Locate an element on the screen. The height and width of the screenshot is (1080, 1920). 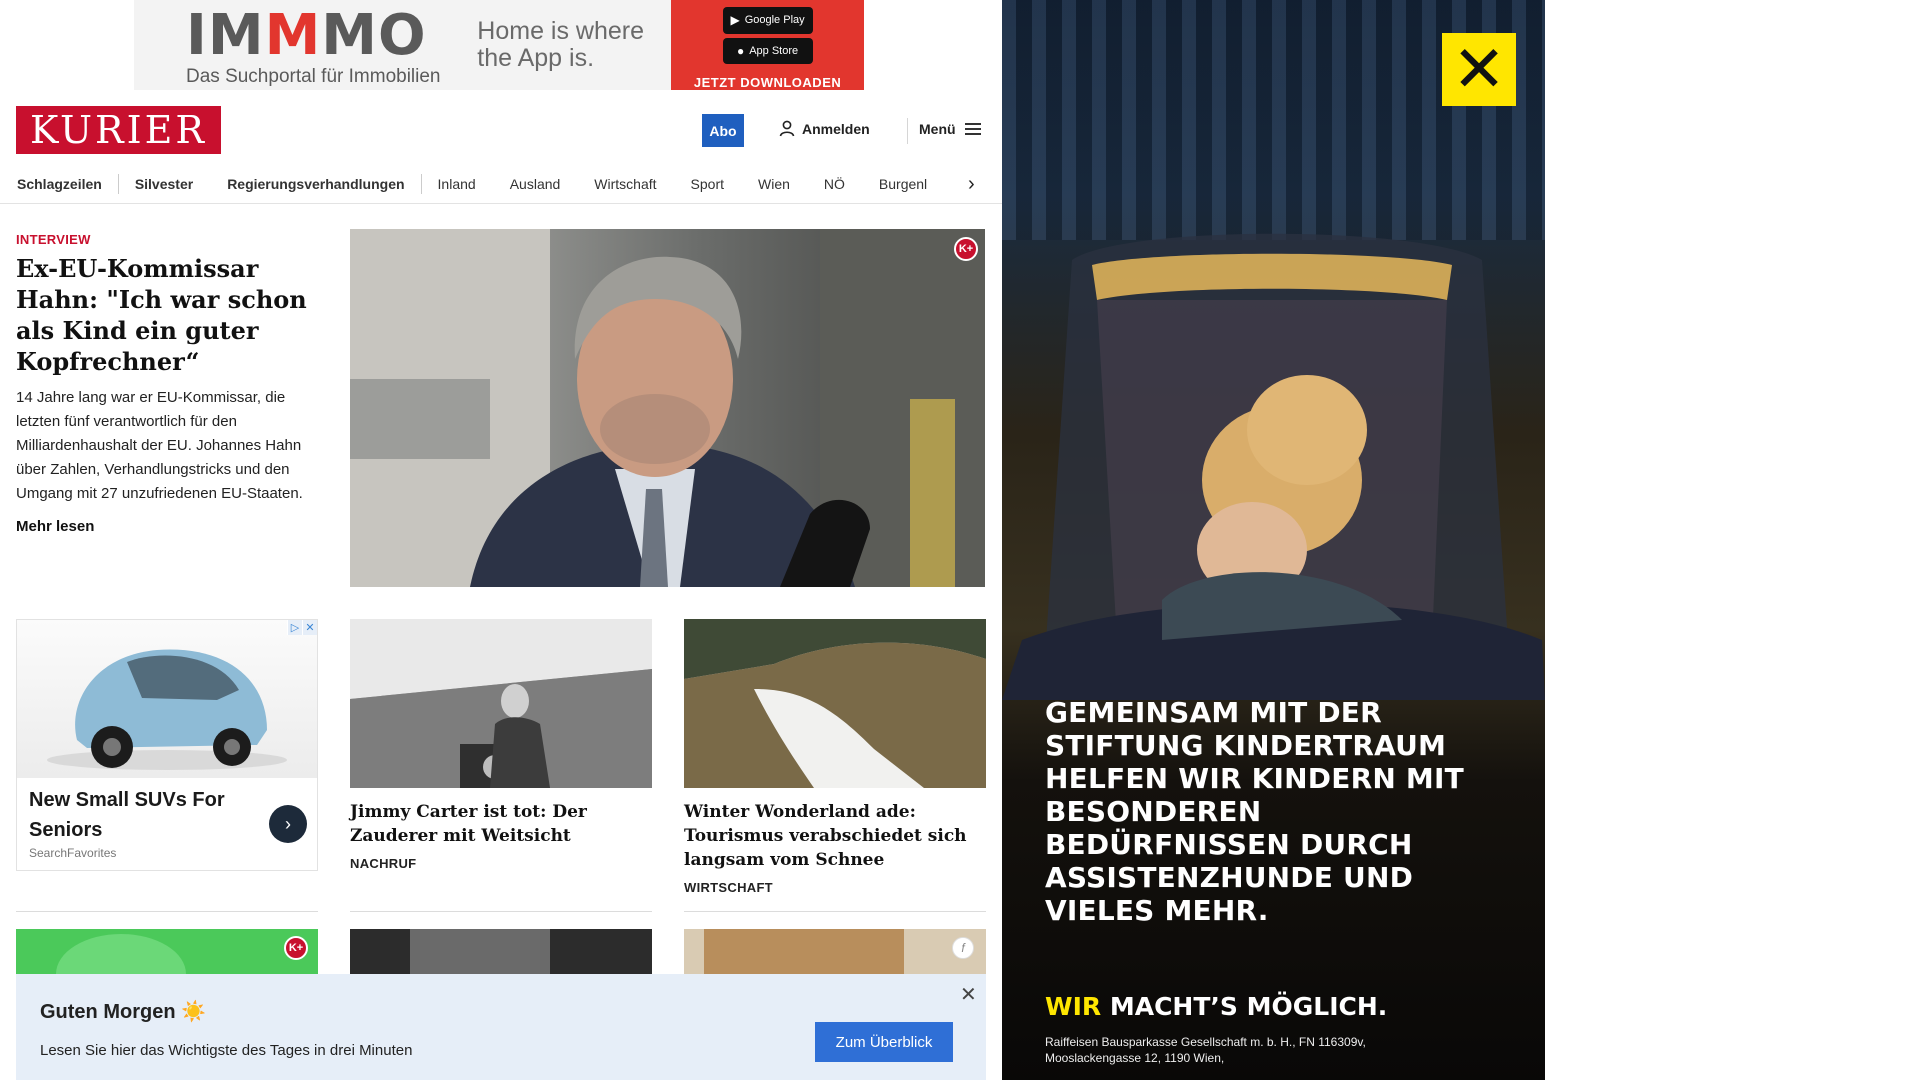
ad-choices: ▷ ✕ is located at coordinates (302, 627).